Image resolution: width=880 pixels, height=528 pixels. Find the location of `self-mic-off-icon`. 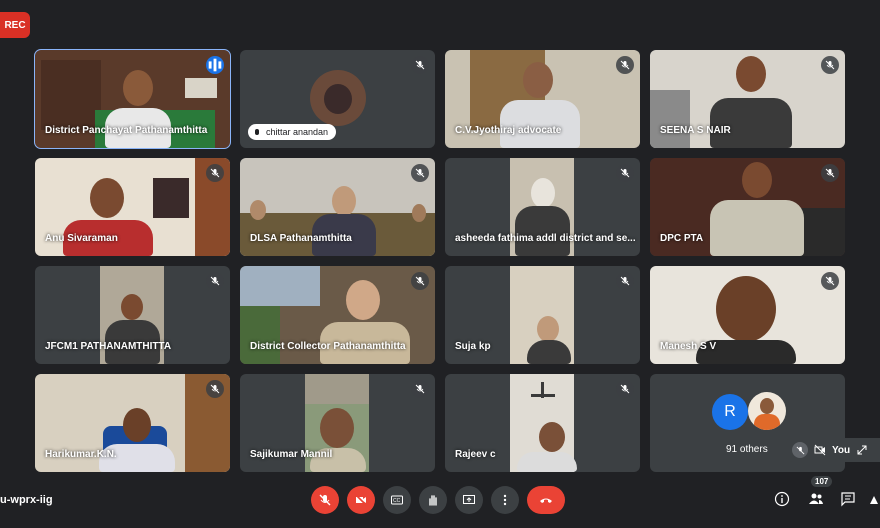

self-mic-off-icon is located at coordinates (800, 450).